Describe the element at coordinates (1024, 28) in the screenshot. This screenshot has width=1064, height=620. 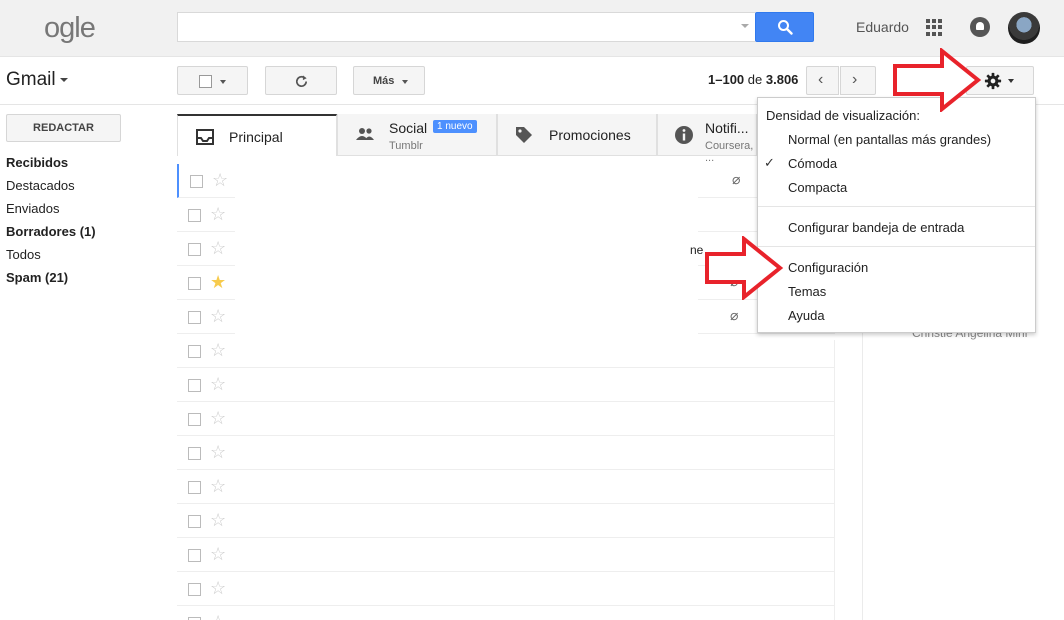
I see `avatar` at that location.